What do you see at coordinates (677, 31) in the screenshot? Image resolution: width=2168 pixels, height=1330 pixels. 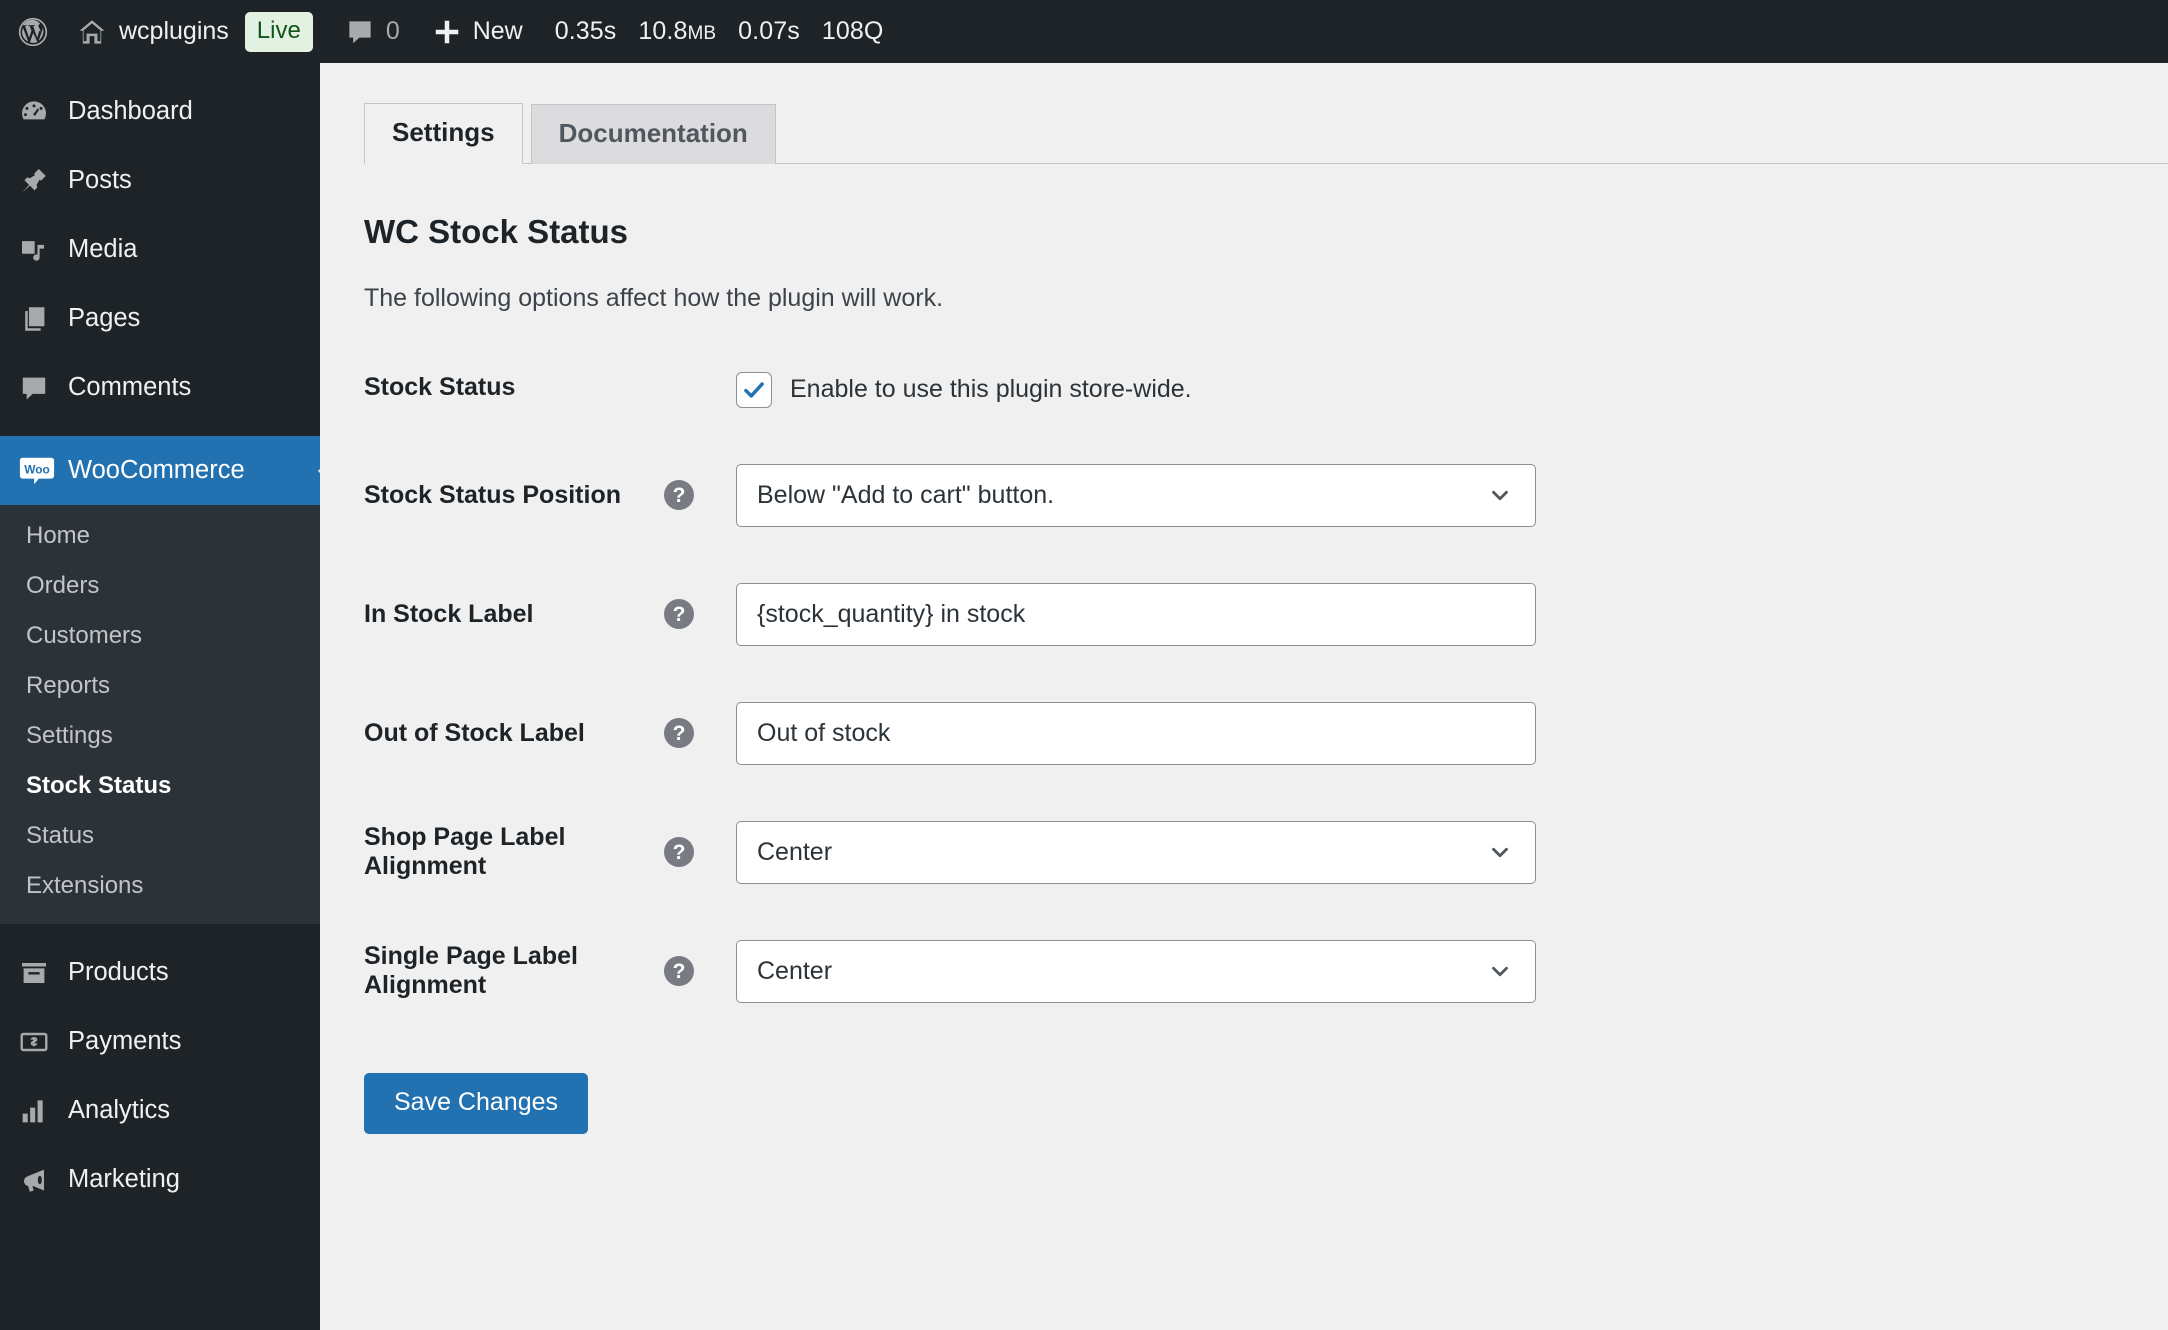 I see `perf-memory: 10.8MB` at bounding box center [677, 31].